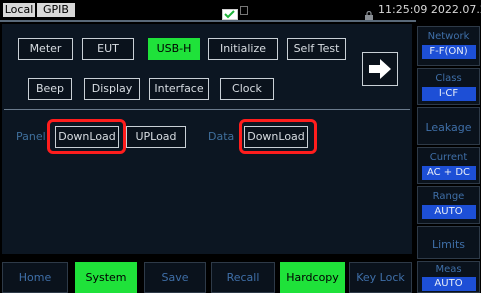  Describe the element at coordinates (448, 269) in the screenshot. I see `meas-title: Meas` at that location.